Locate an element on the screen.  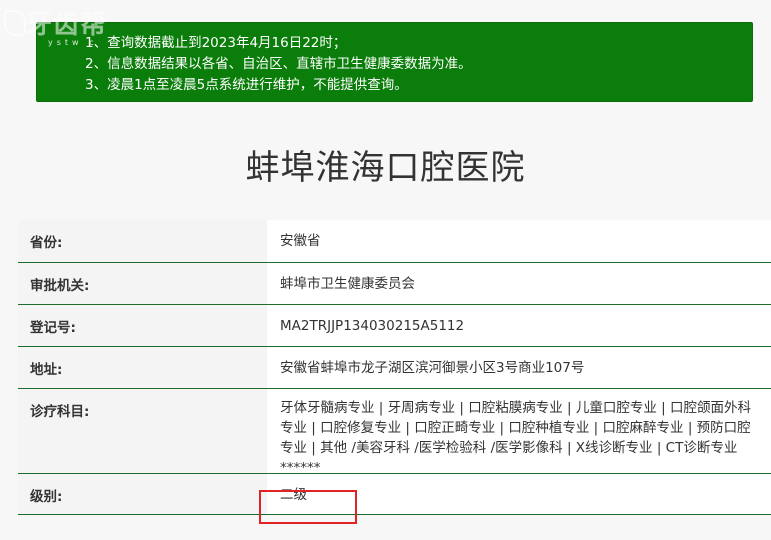
departments-label: 诊疗科目: is located at coordinates (143, 431).